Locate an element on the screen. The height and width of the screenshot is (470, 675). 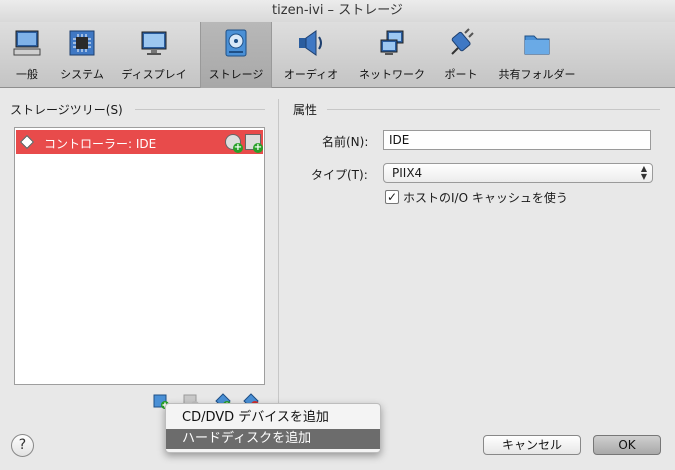
toolbar-label-general: 一般 is located at coordinates (27, 74).